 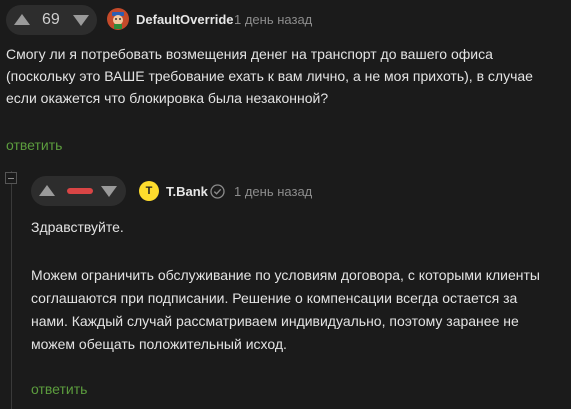 I want to click on thread-line, so click(x=11, y=290).